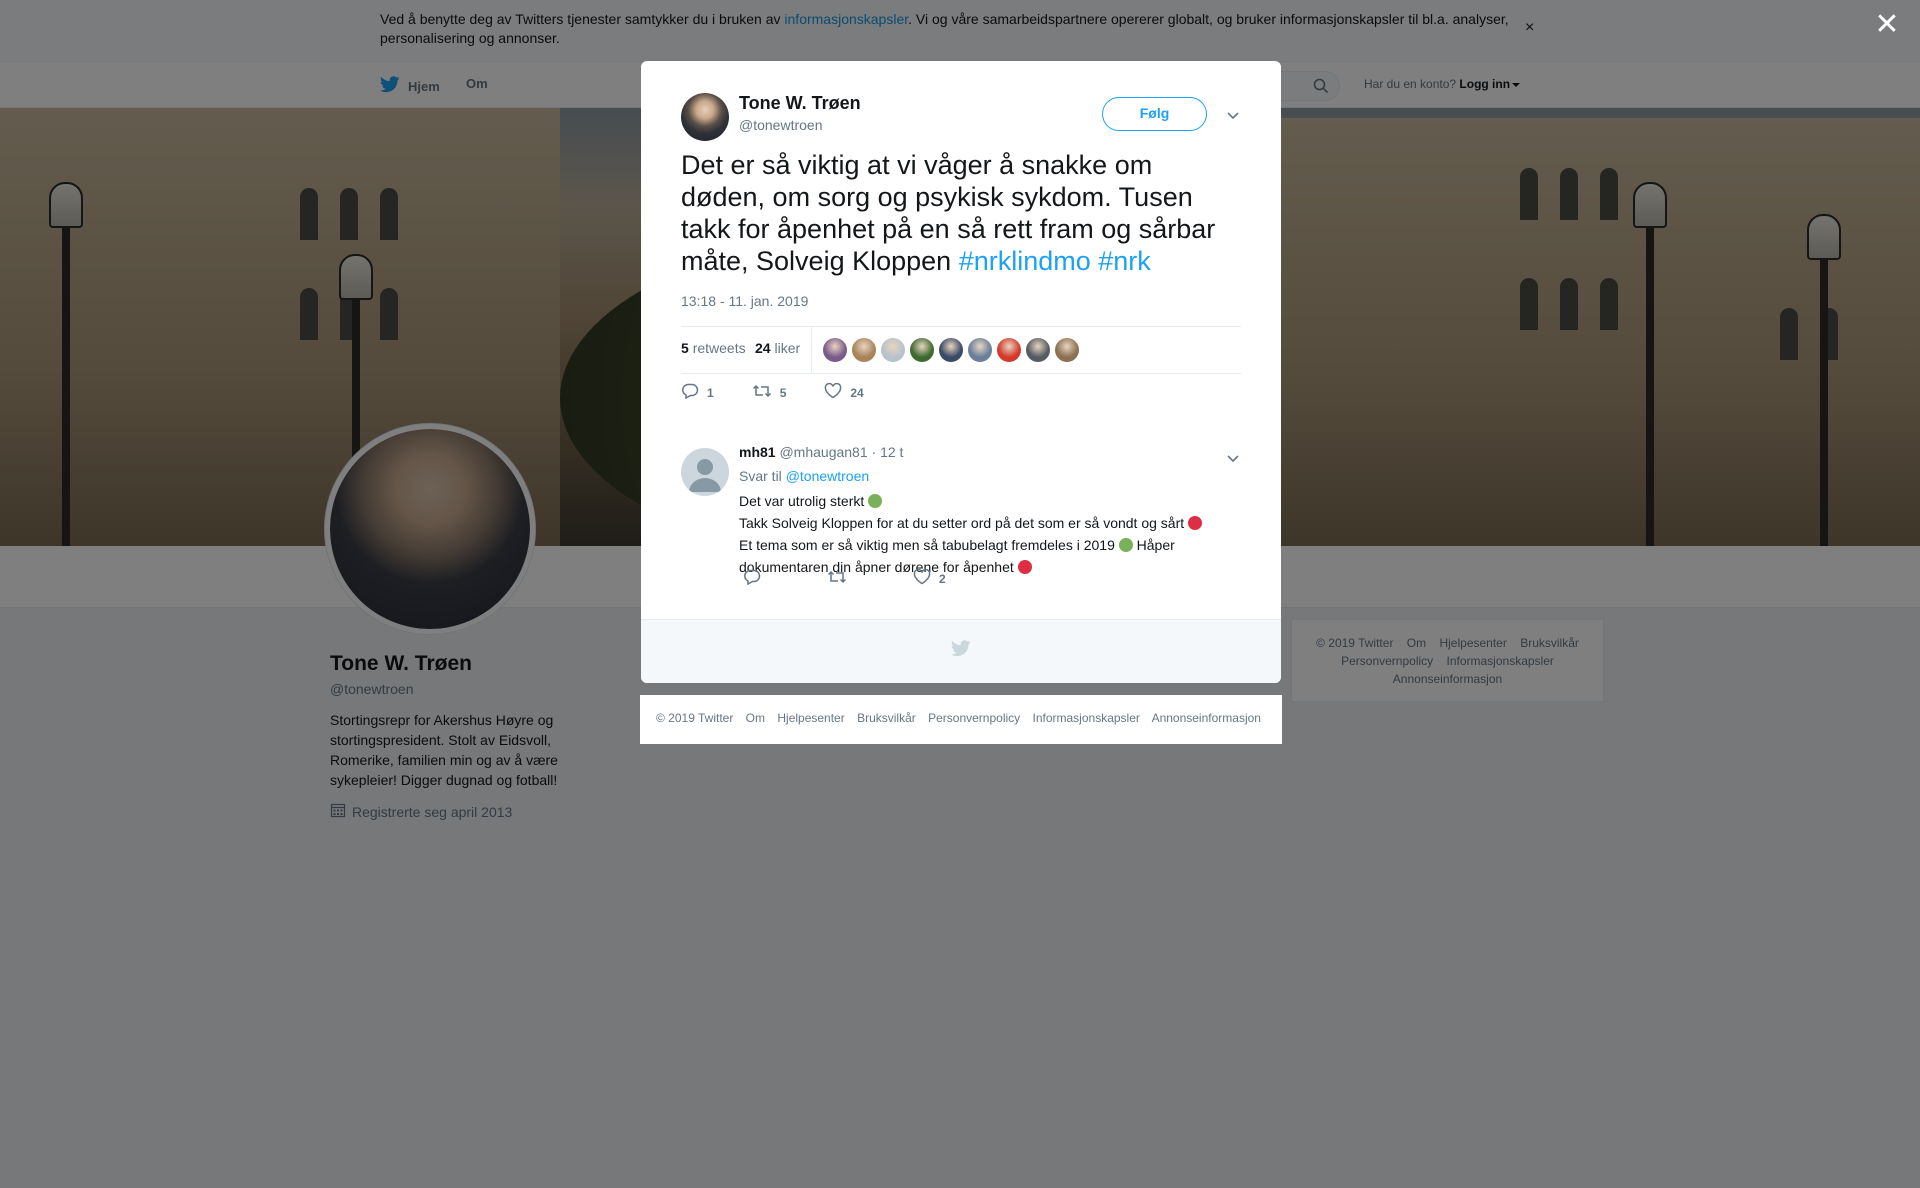 The image size is (1920, 1188). What do you see at coordinates (888, 452) in the screenshot?
I see `reply-timestamp: · 12 t` at bounding box center [888, 452].